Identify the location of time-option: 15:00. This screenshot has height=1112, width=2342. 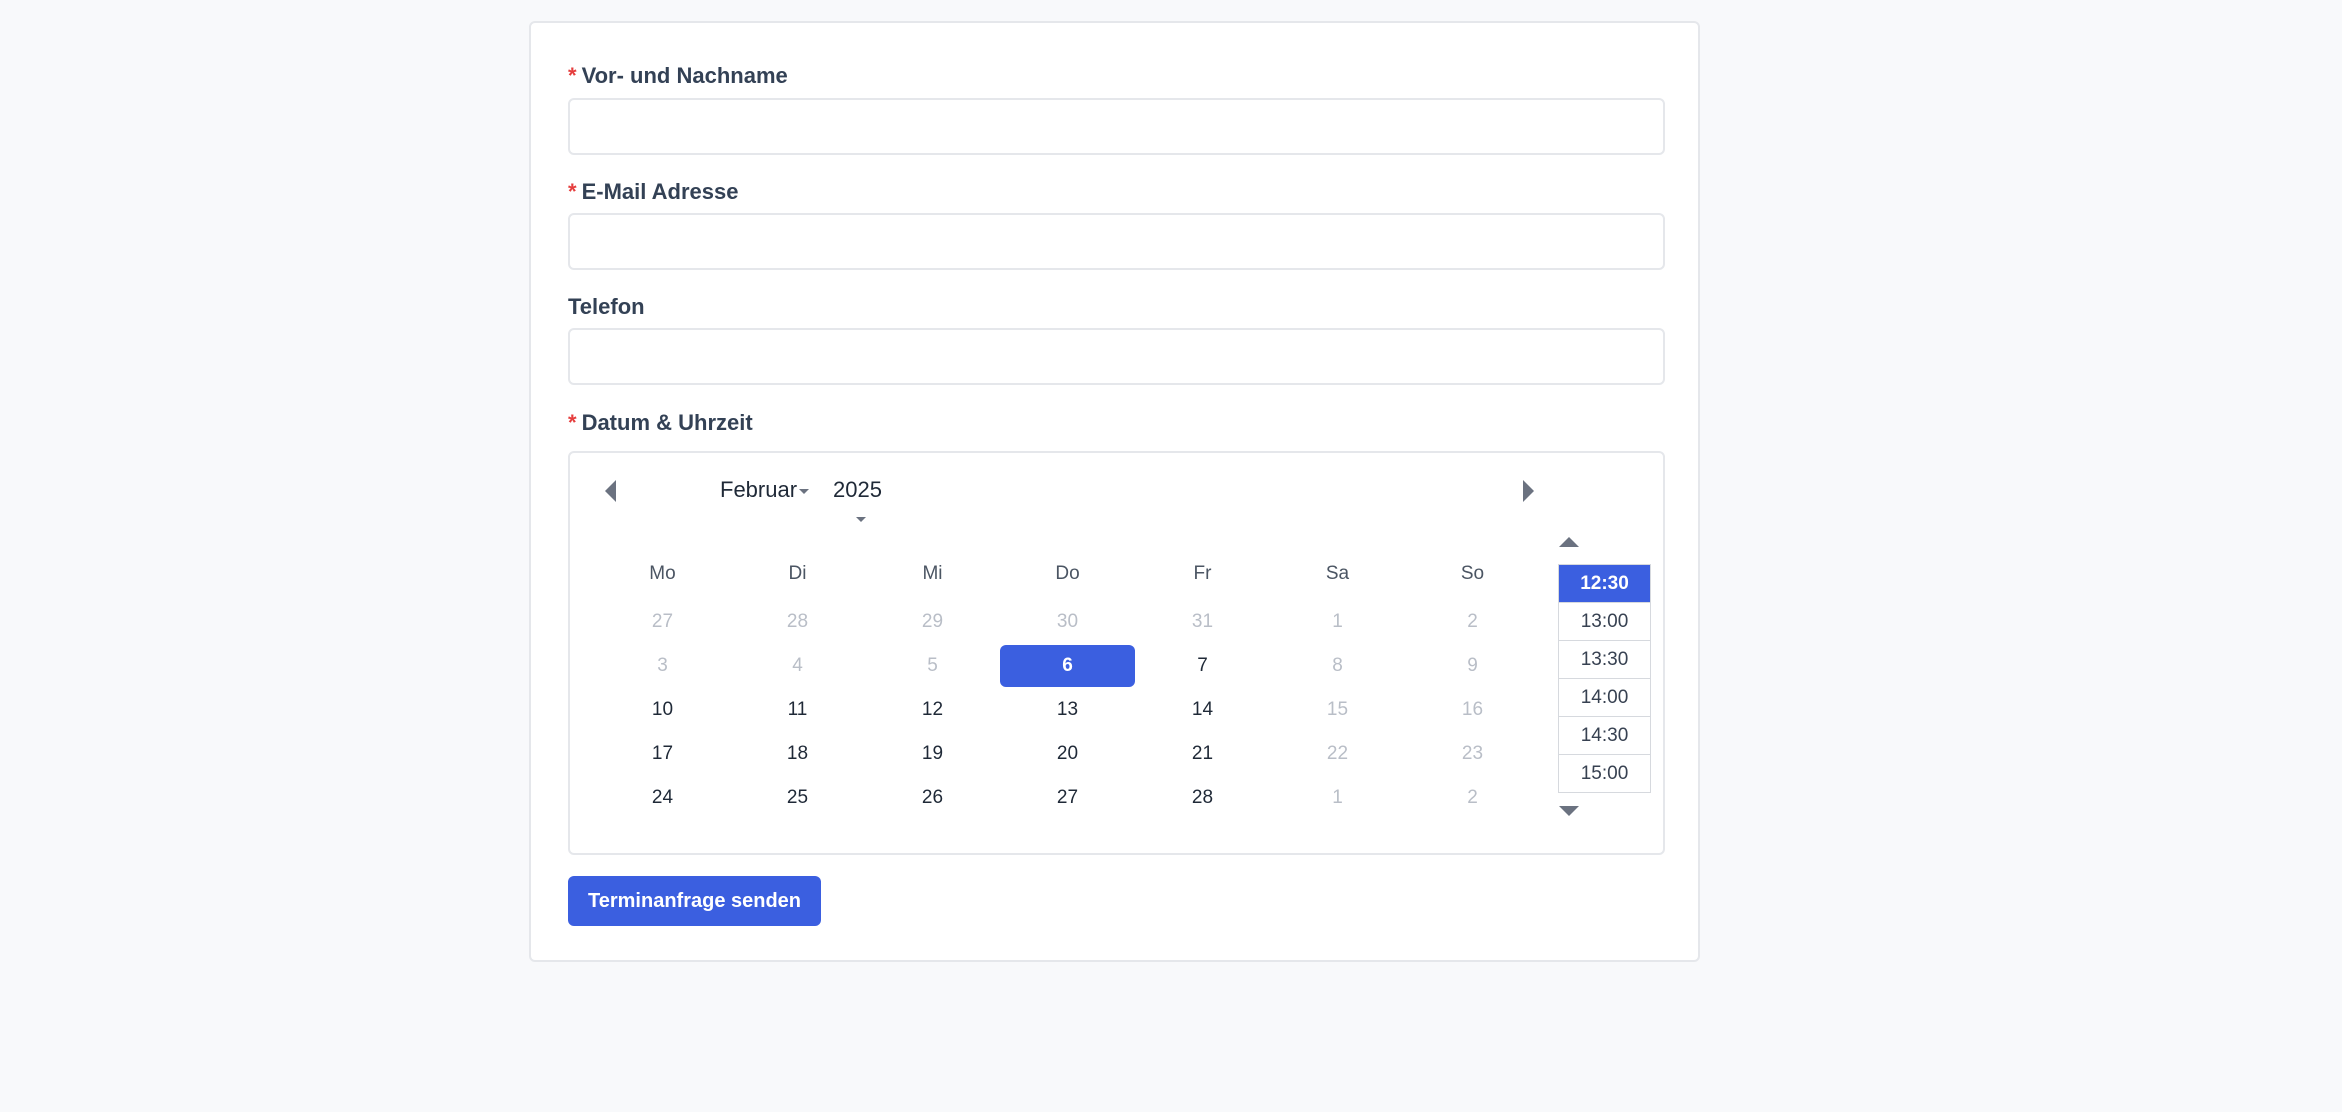
(1604, 773).